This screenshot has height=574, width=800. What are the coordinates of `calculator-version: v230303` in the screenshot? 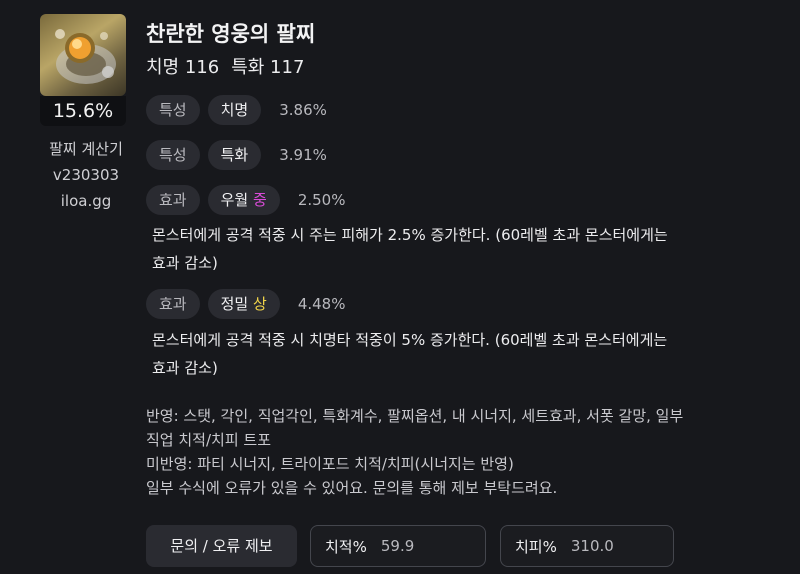 It's located at (86, 175).